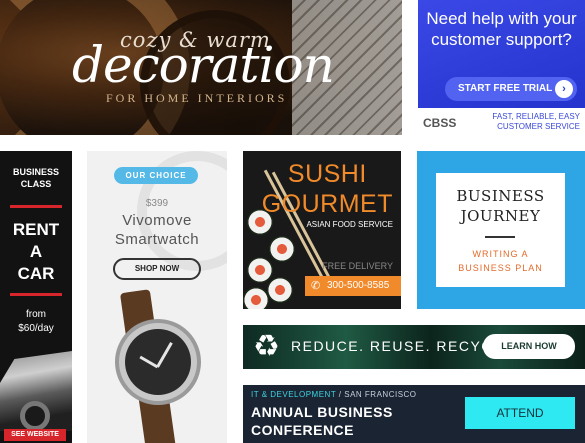 The height and width of the screenshot is (443, 585). Describe the element at coordinates (36, 322) in the screenshot. I see `price-from: from $60/day` at that location.